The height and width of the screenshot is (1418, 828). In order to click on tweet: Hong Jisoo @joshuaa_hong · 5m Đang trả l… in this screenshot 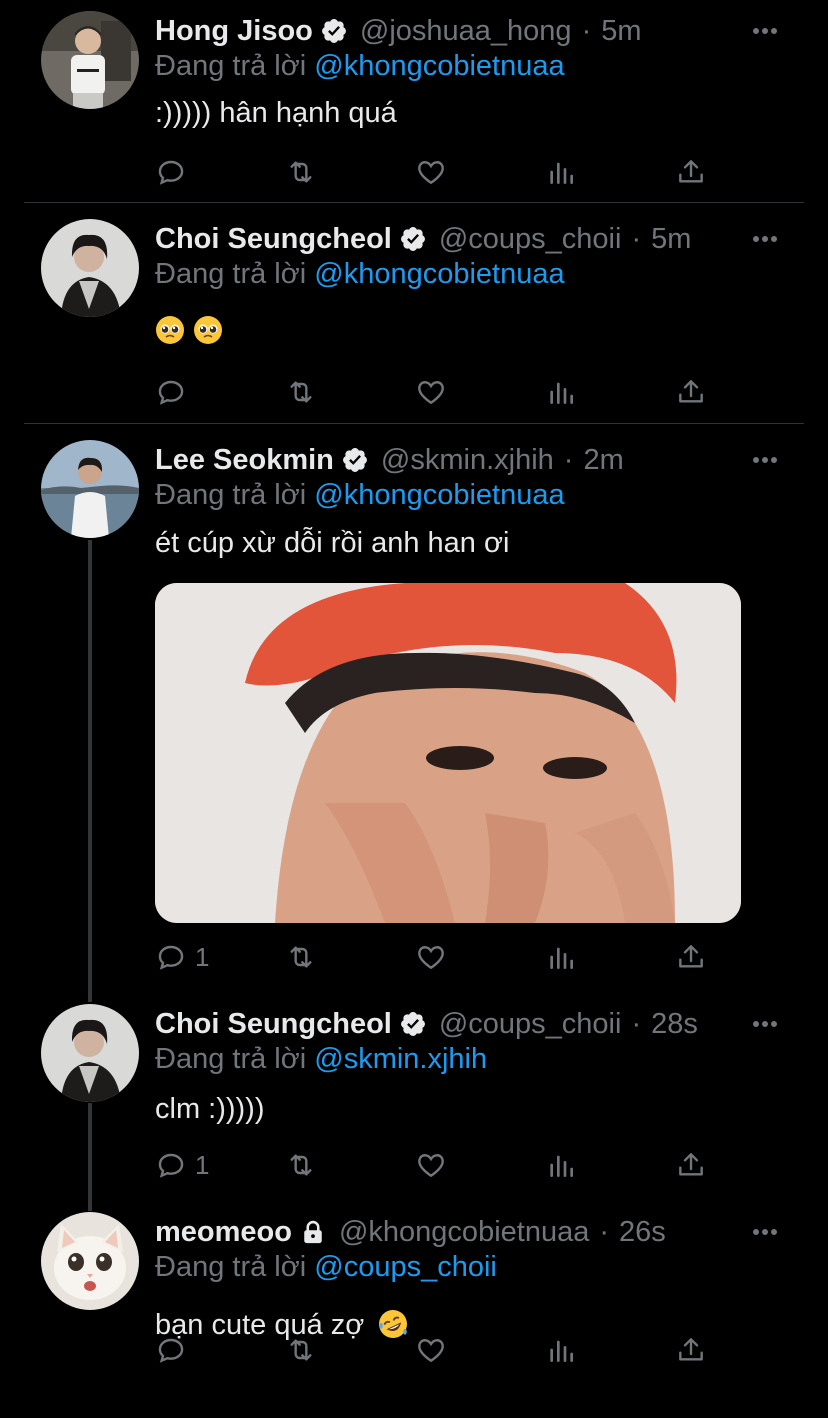, I will do `click(414, 100)`.